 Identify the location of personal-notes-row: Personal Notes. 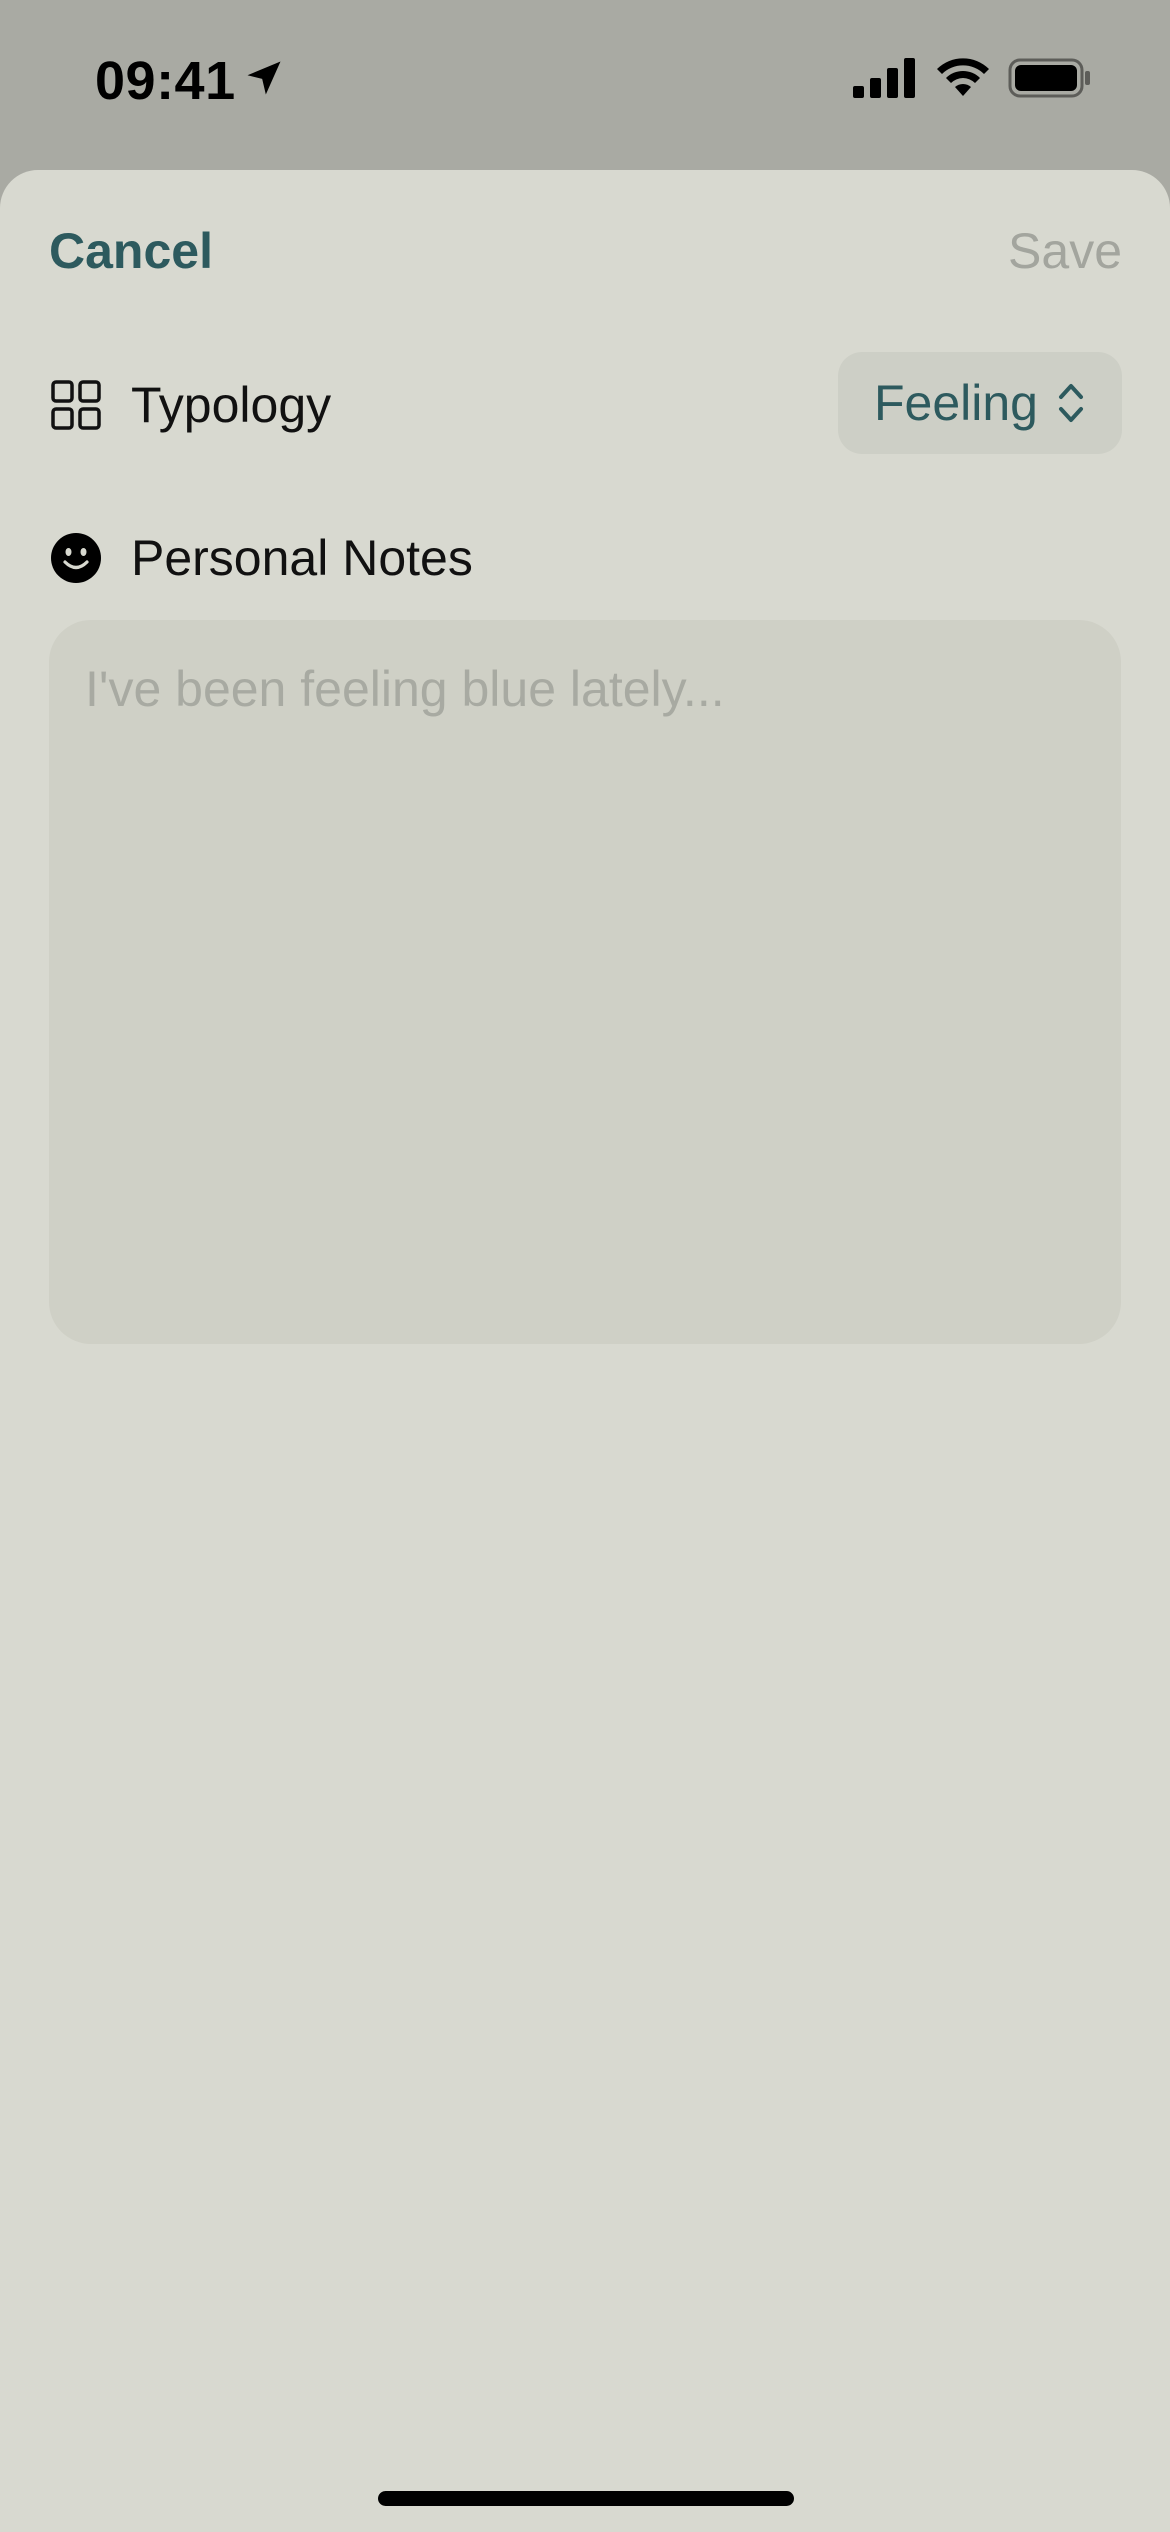
(261, 558).